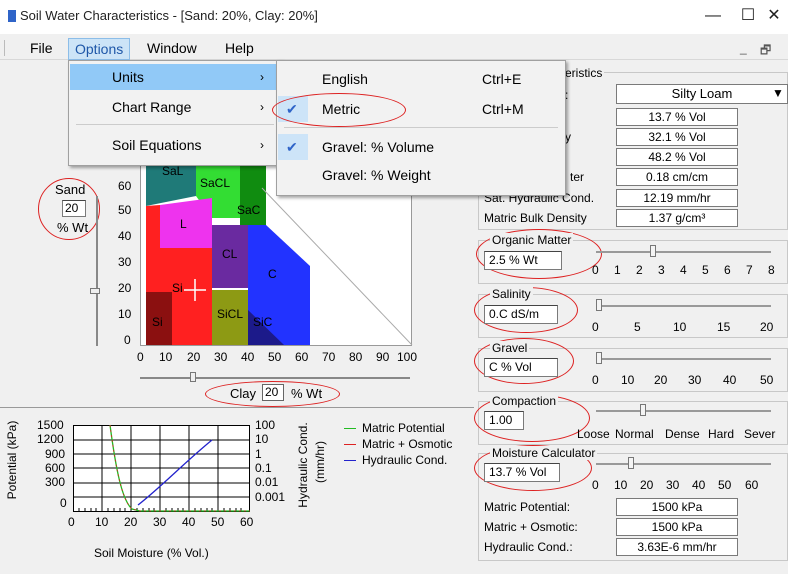 This screenshot has height=574, width=788. I want to click on chart-y-left-tick: 1200, so click(50, 439).